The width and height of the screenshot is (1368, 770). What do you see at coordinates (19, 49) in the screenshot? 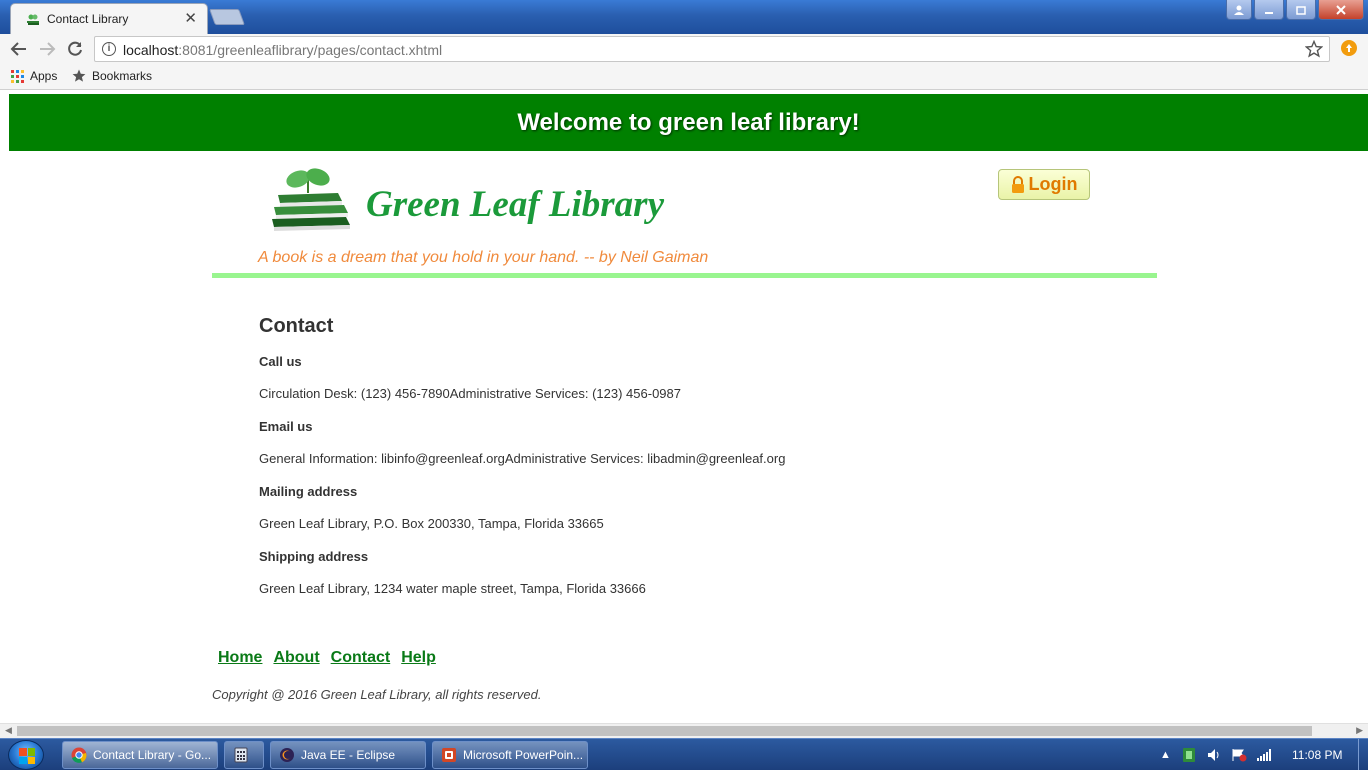
I see `back-arrow-icon` at bounding box center [19, 49].